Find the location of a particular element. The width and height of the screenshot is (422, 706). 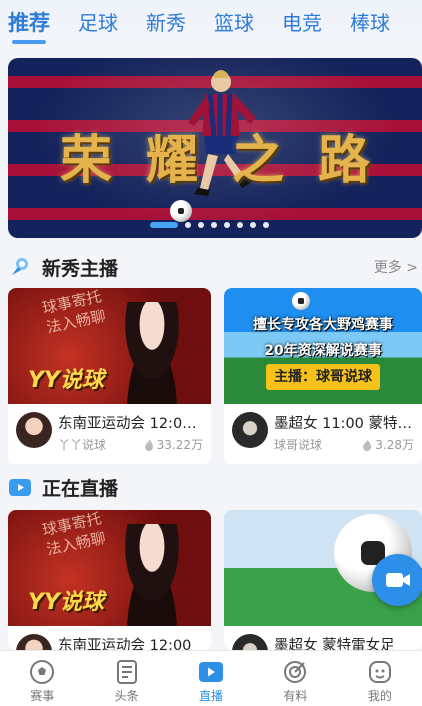

section-title: 新秀主播 is located at coordinates (80, 268).